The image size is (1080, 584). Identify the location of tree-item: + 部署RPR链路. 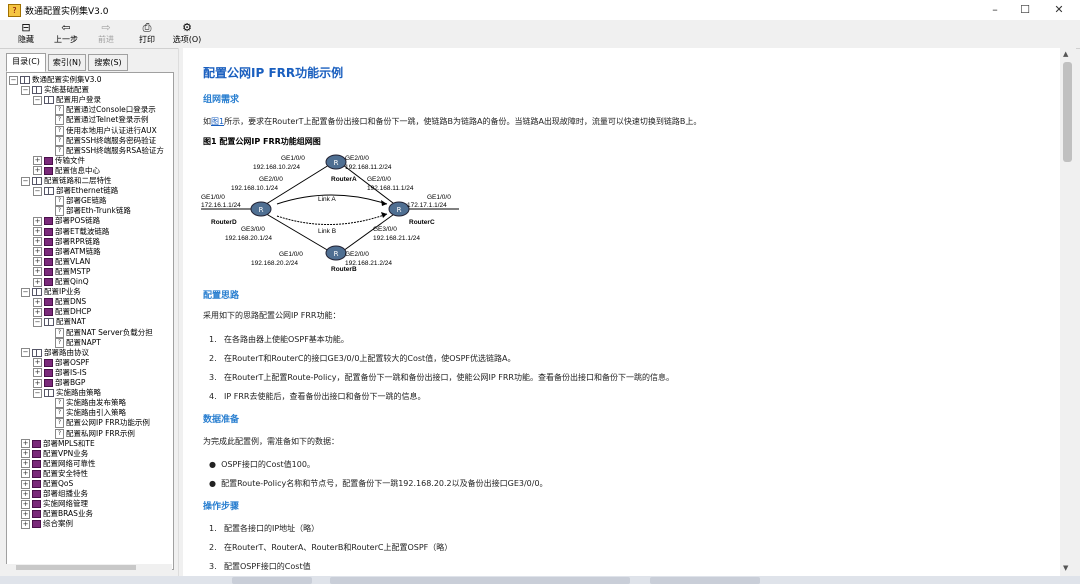
(66, 242).